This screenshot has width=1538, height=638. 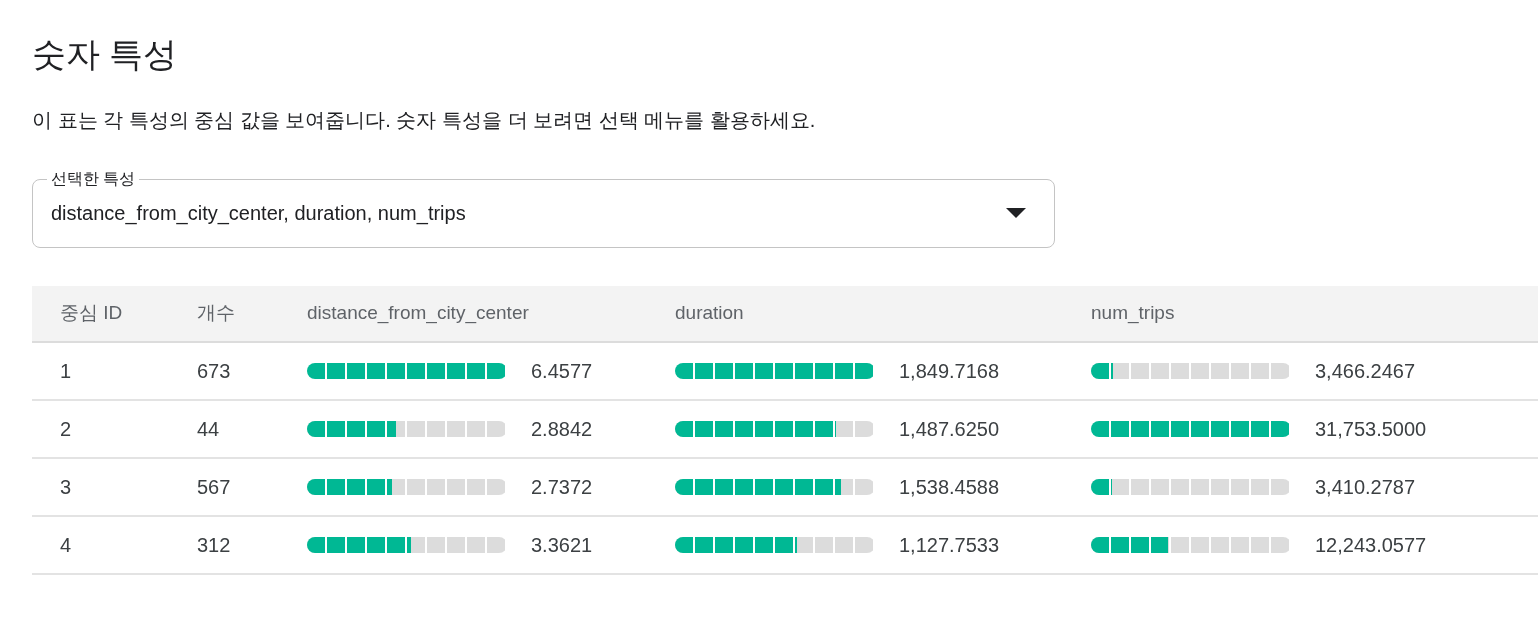 I want to click on table-cell-text: 2, so click(x=66, y=429).